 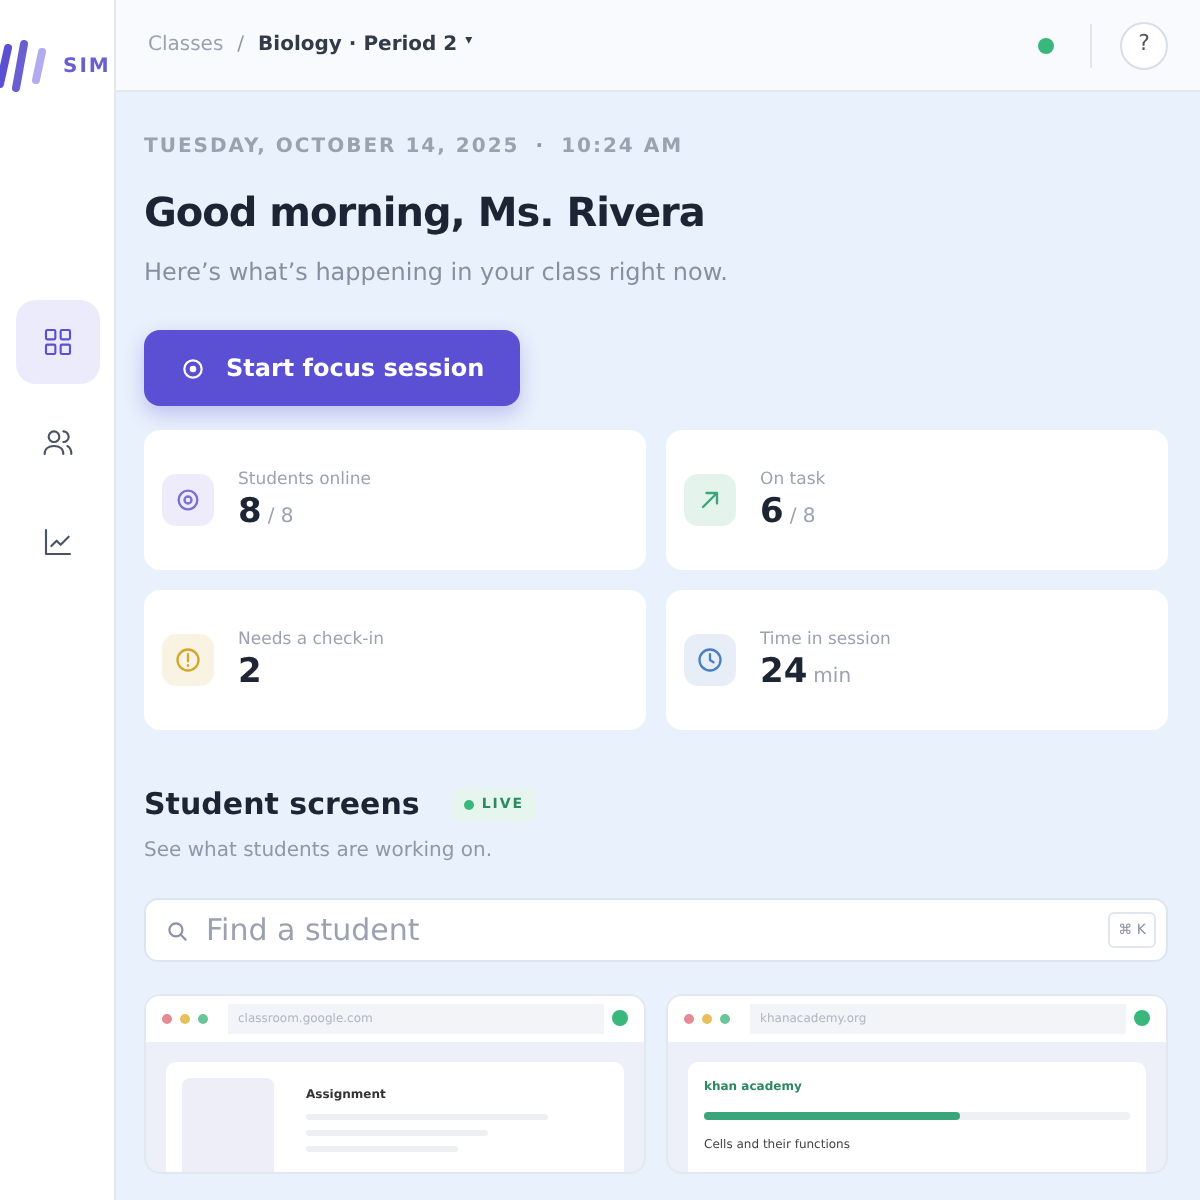 What do you see at coordinates (311, 641) in the screenshot?
I see `stat-label: Needs a check-in` at bounding box center [311, 641].